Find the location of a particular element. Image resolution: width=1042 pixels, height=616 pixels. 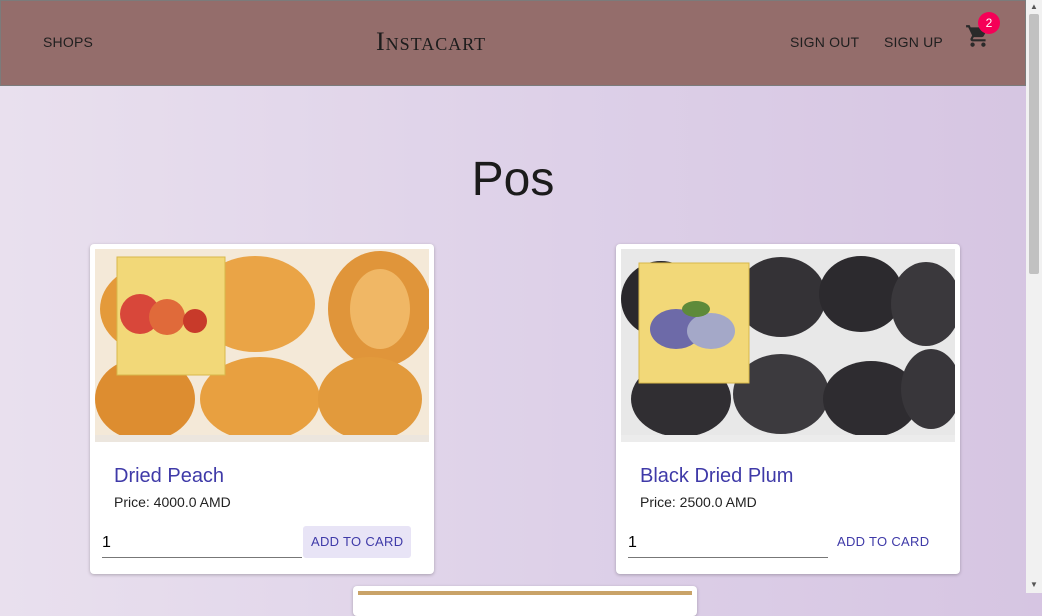

cart-count-badge: 2 is located at coordinates (989, 23).